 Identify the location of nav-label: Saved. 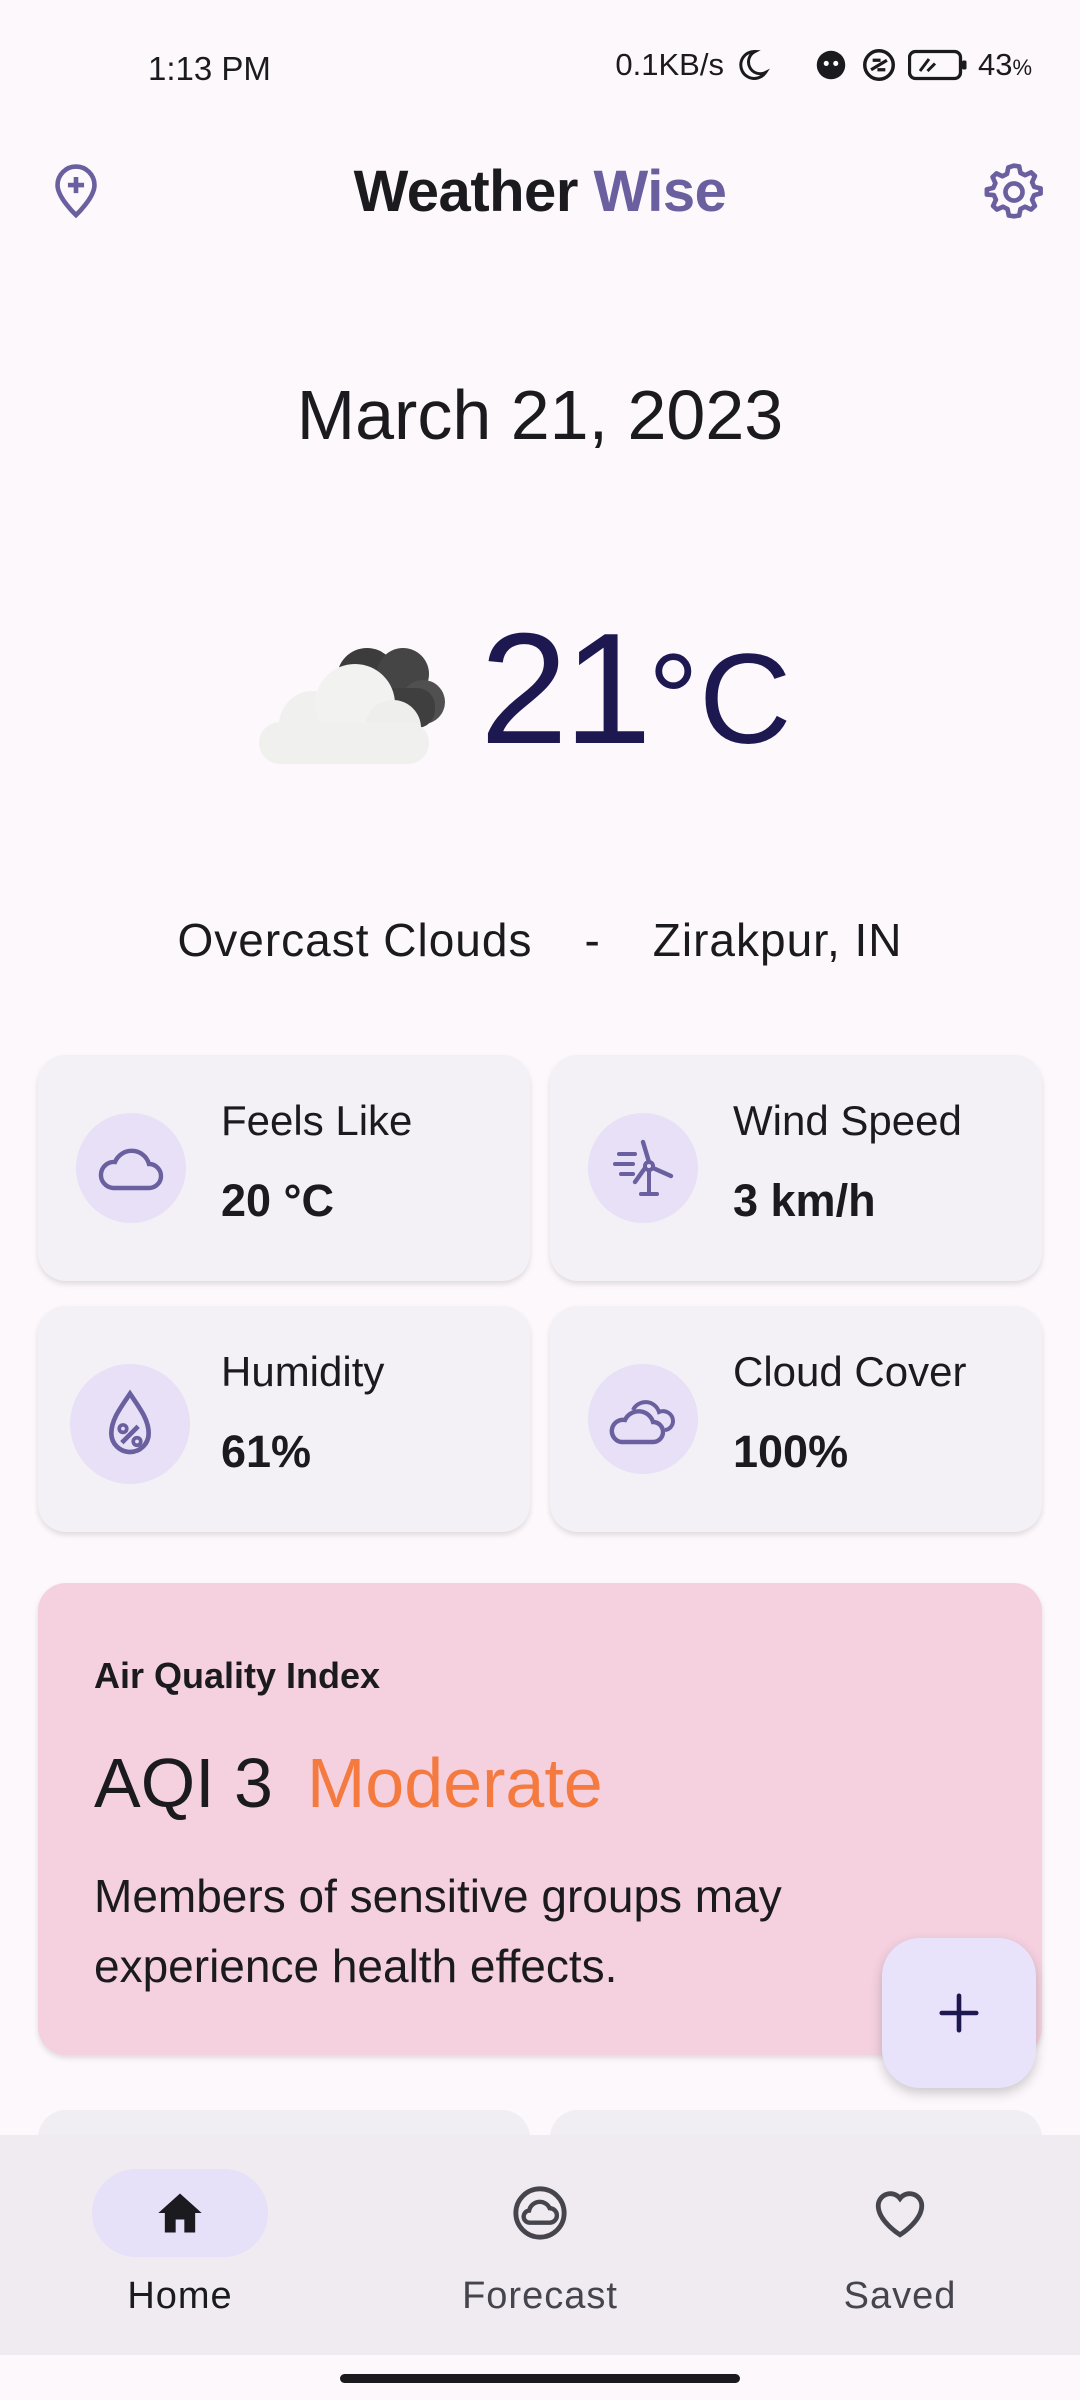
(900, 2296).